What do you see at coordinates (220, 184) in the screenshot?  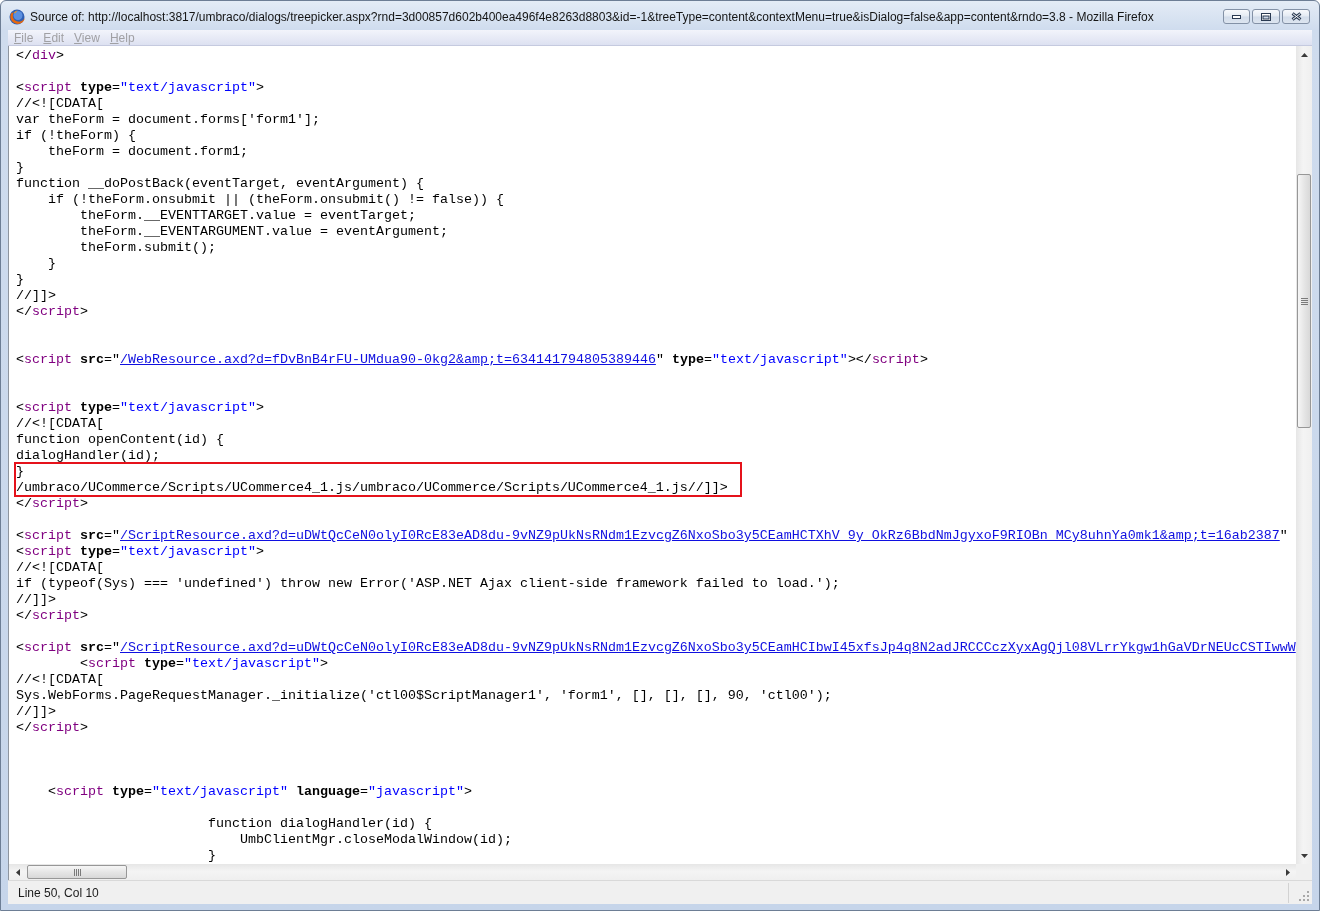 I see `code-line: function __doPostBack(eventTarget, eventArgument) {` at bounding box center [220, 184].